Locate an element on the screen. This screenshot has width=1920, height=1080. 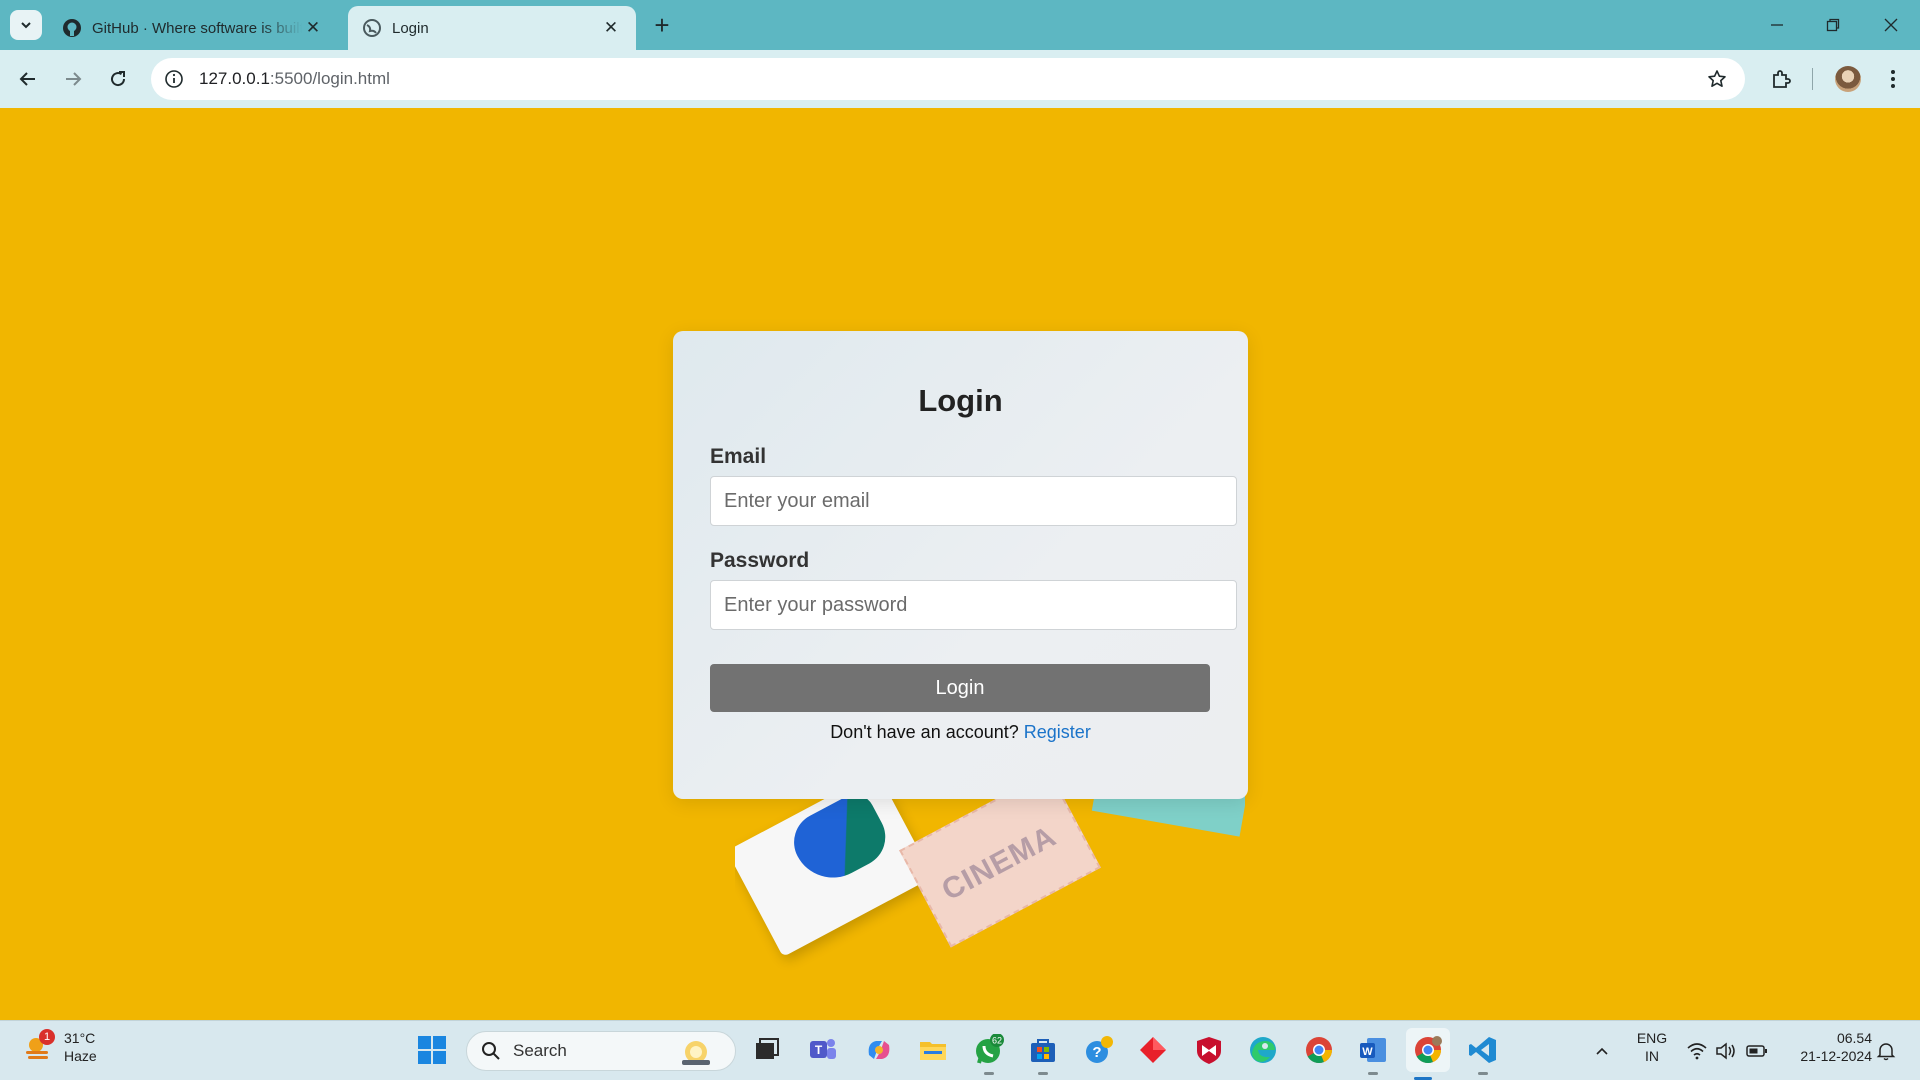
language-top: ENG is located at coordinates (1652, 1038).